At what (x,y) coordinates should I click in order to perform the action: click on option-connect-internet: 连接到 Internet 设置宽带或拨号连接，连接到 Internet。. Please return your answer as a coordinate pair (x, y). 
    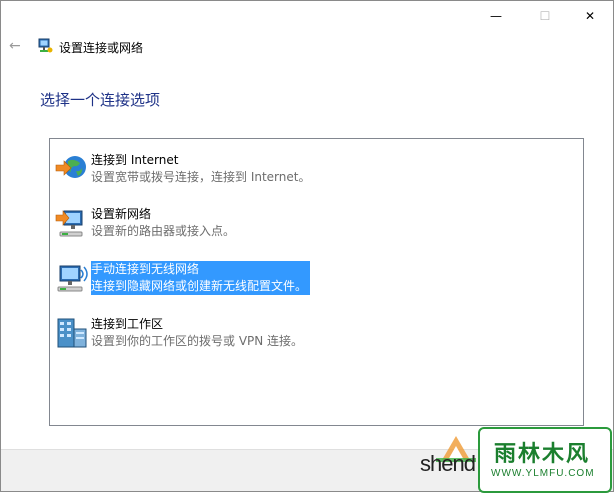
    Looking at the image, I should click on (314, 171).